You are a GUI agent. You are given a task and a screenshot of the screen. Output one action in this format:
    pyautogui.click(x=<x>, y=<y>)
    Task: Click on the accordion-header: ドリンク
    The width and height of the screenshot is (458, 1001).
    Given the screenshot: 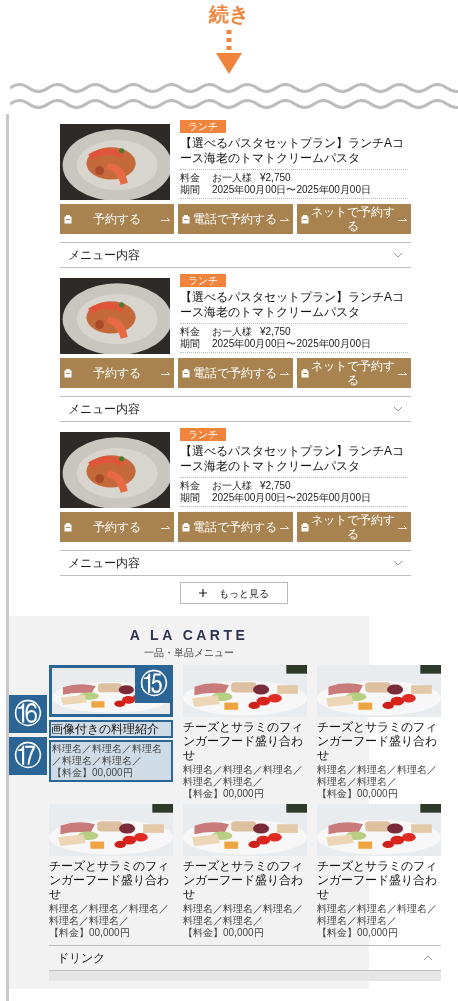 What is the action you would take?
    pyautogui.click(x=245, y=958)
    